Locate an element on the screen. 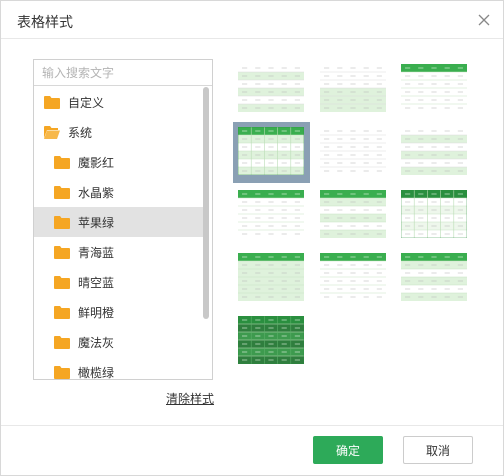 This screenshot has width=504, height=476. tree-item-apple-green: 苹果绿 is located at coordinates (119, 222).